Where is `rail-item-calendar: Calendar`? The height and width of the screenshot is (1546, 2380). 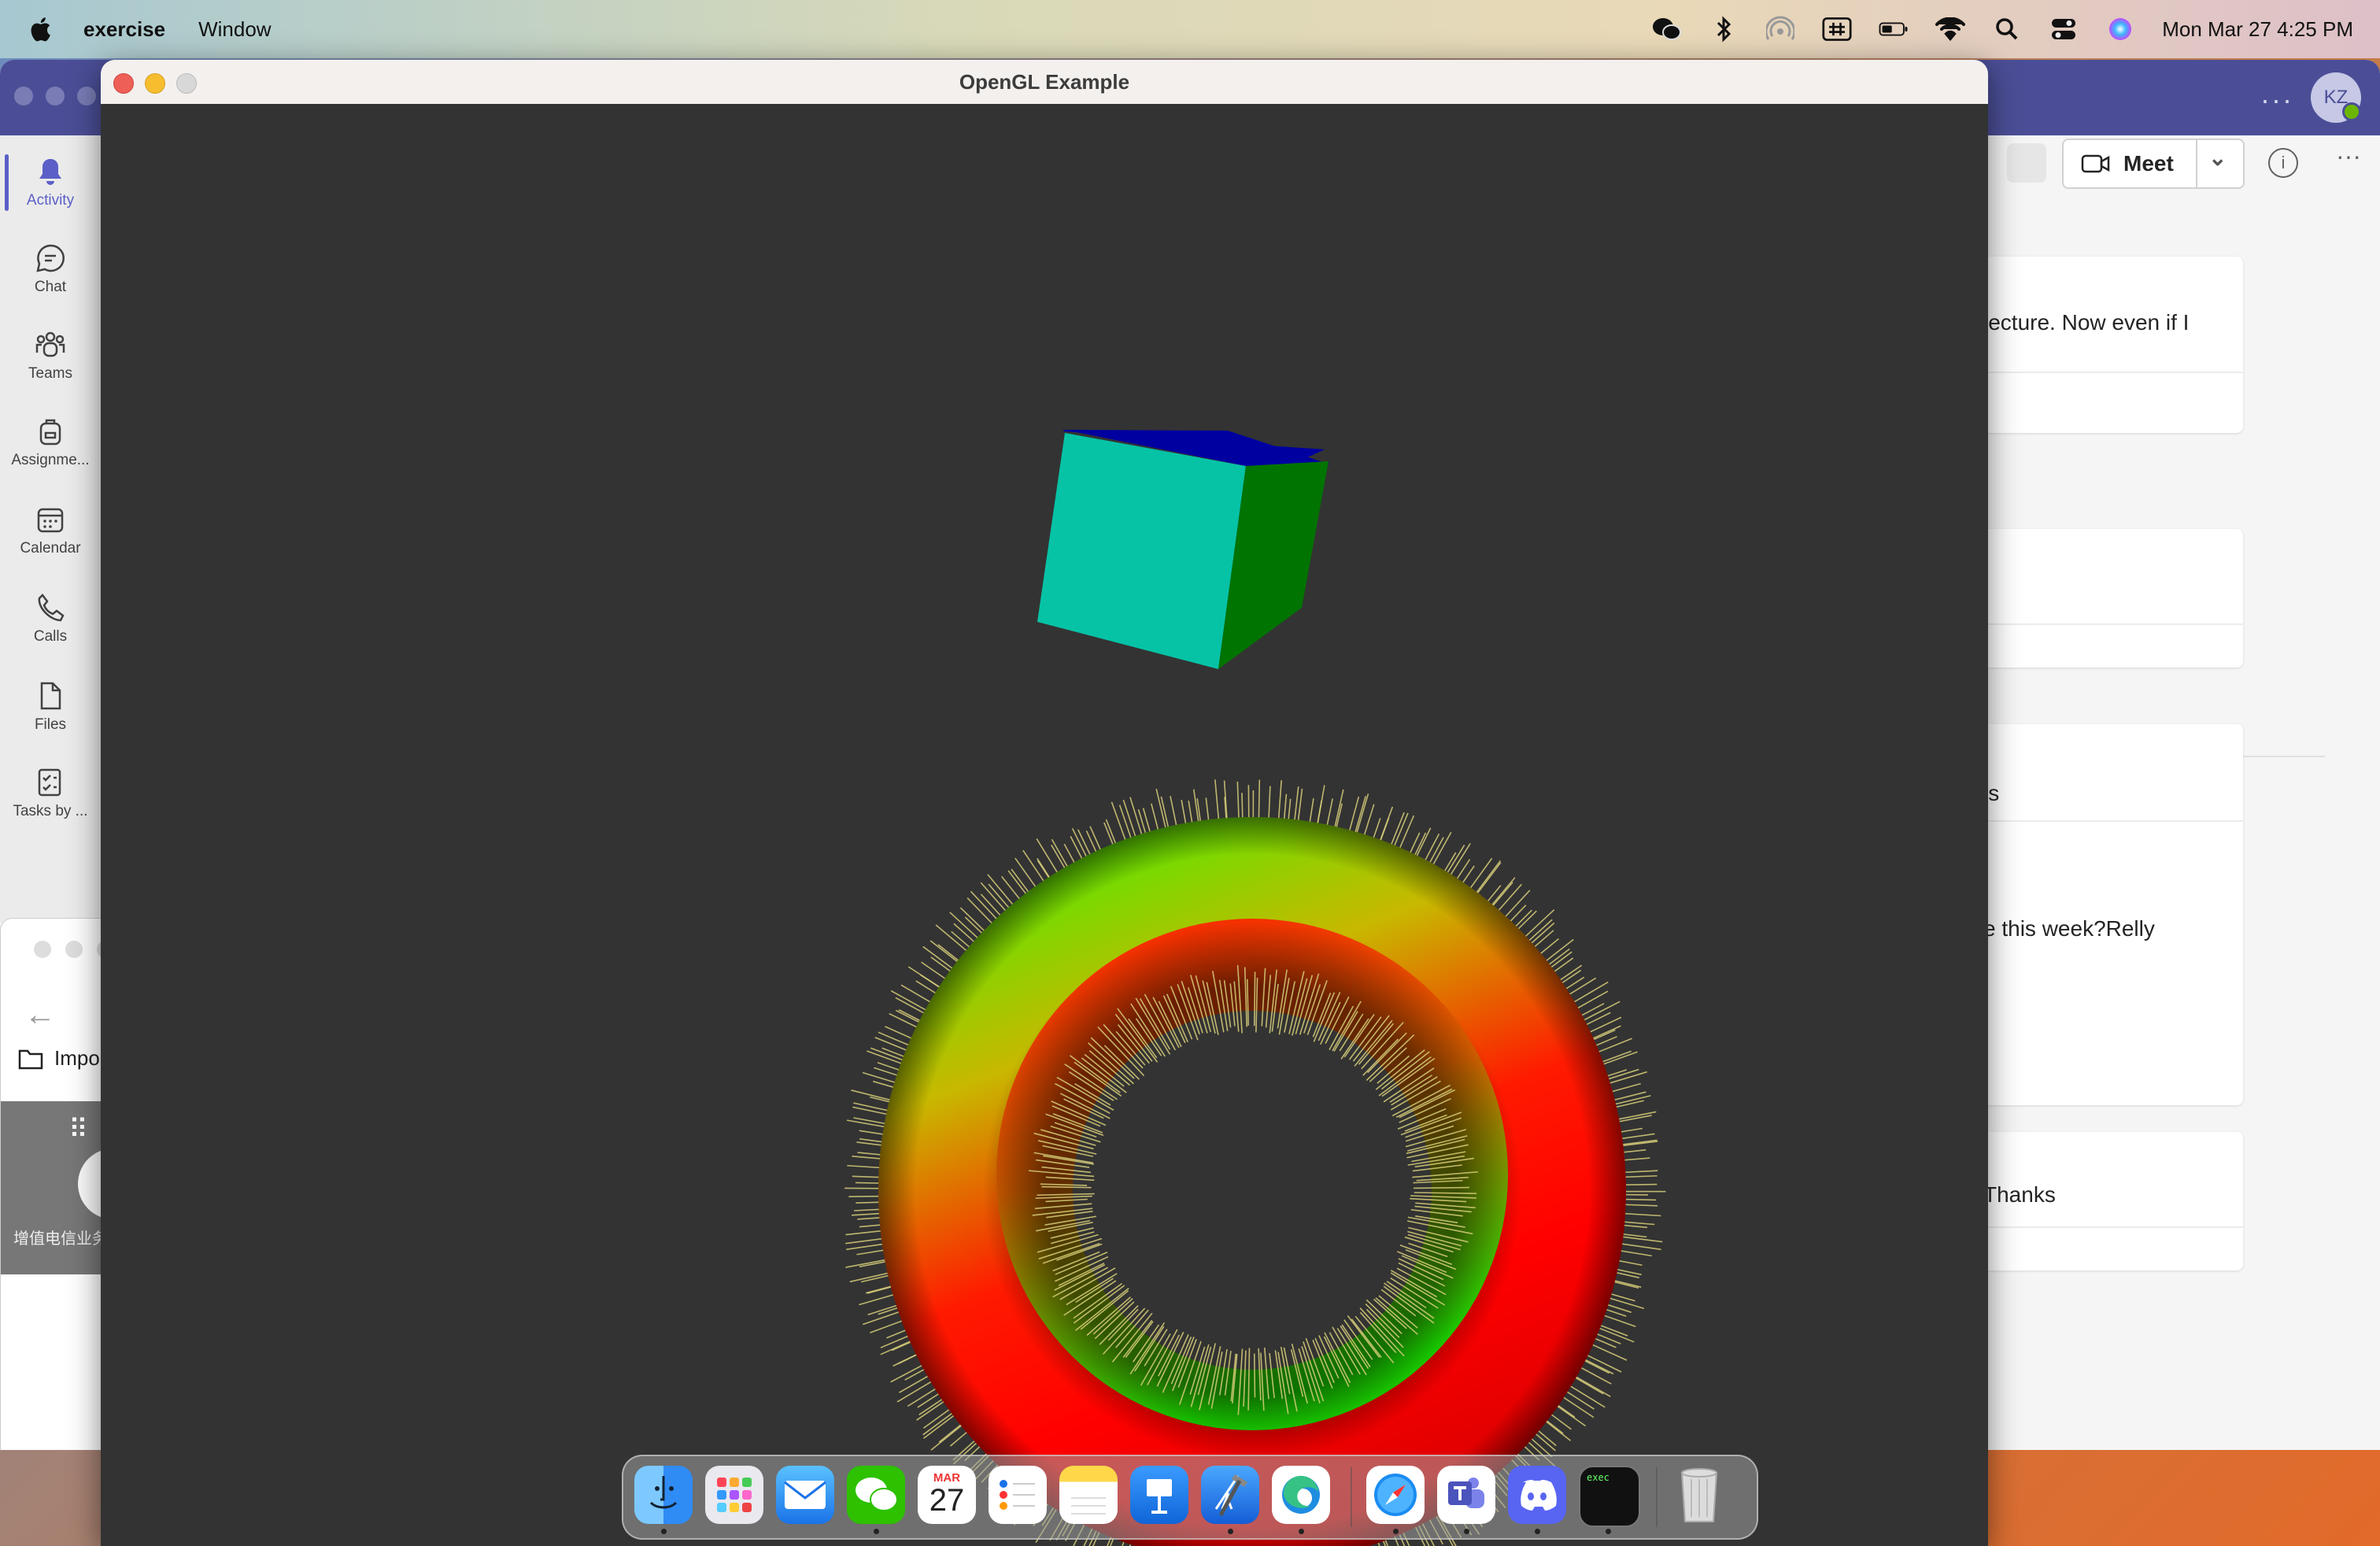
rail-item-calendar: Calendar is located at coordinates (50, 530).